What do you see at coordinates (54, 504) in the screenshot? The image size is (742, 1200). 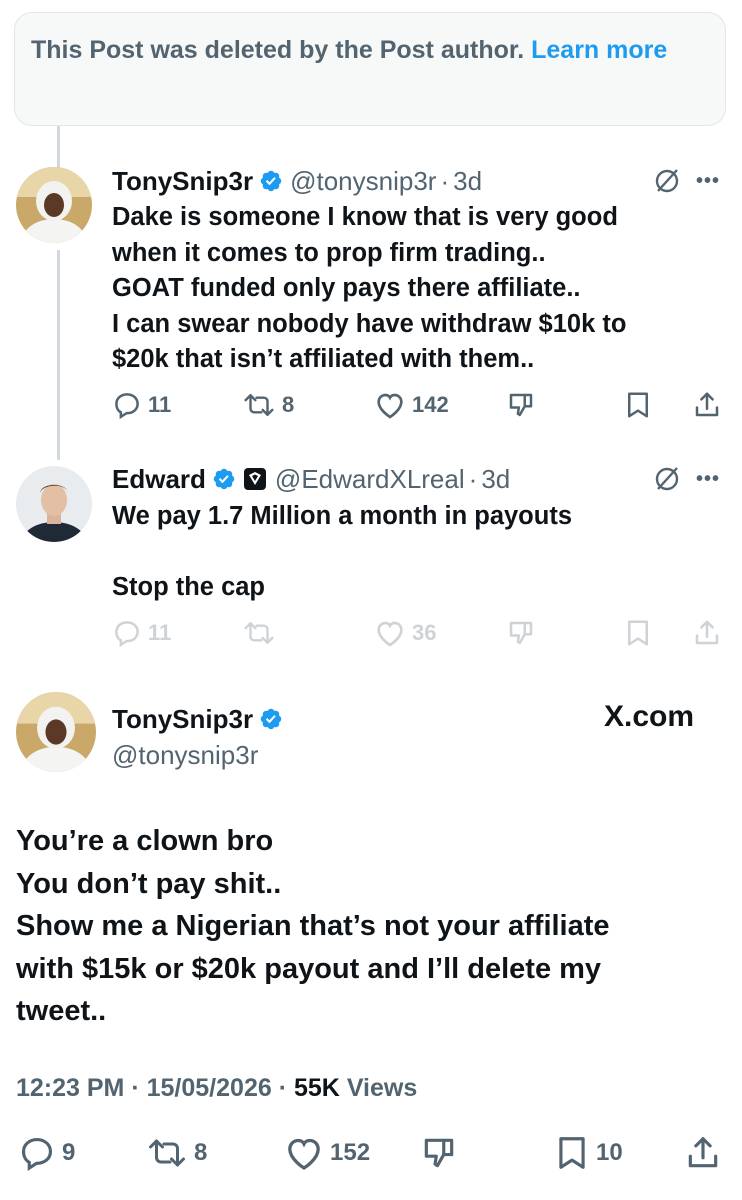 I see `avatar-edward` at bounding box center [54, 504].